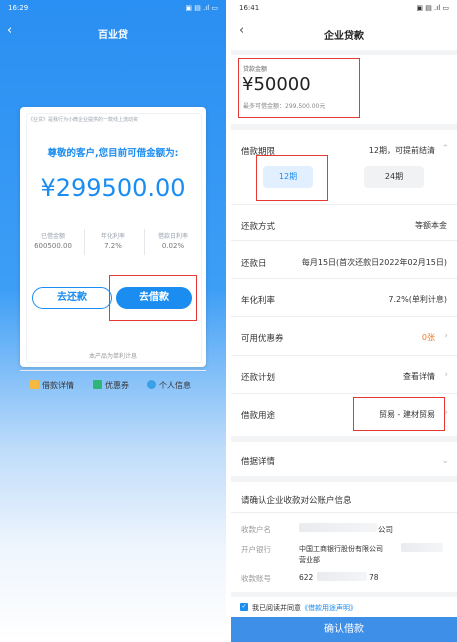  What do you see at coordinates (344, 629) in the screenshot?
I see `confirm-loan-button: 确认借款` at bounding box center [344, 629].